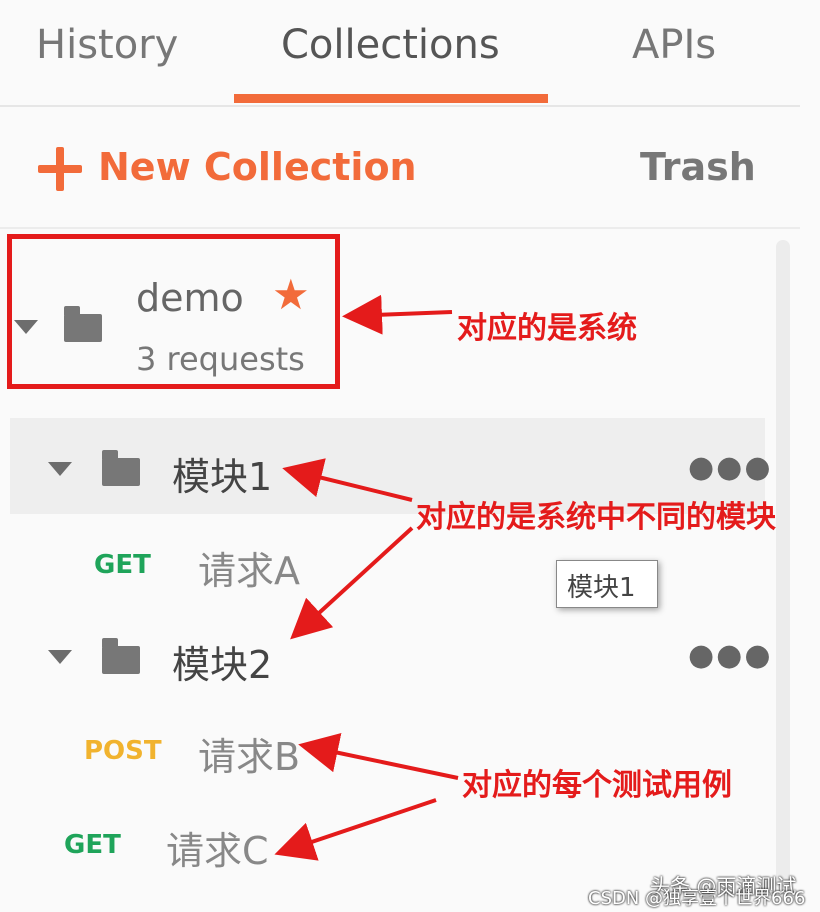 The width and height of the screenshot is (820, 912). I want to click on annotation-system: 对应的是系统, so click(547, 328).